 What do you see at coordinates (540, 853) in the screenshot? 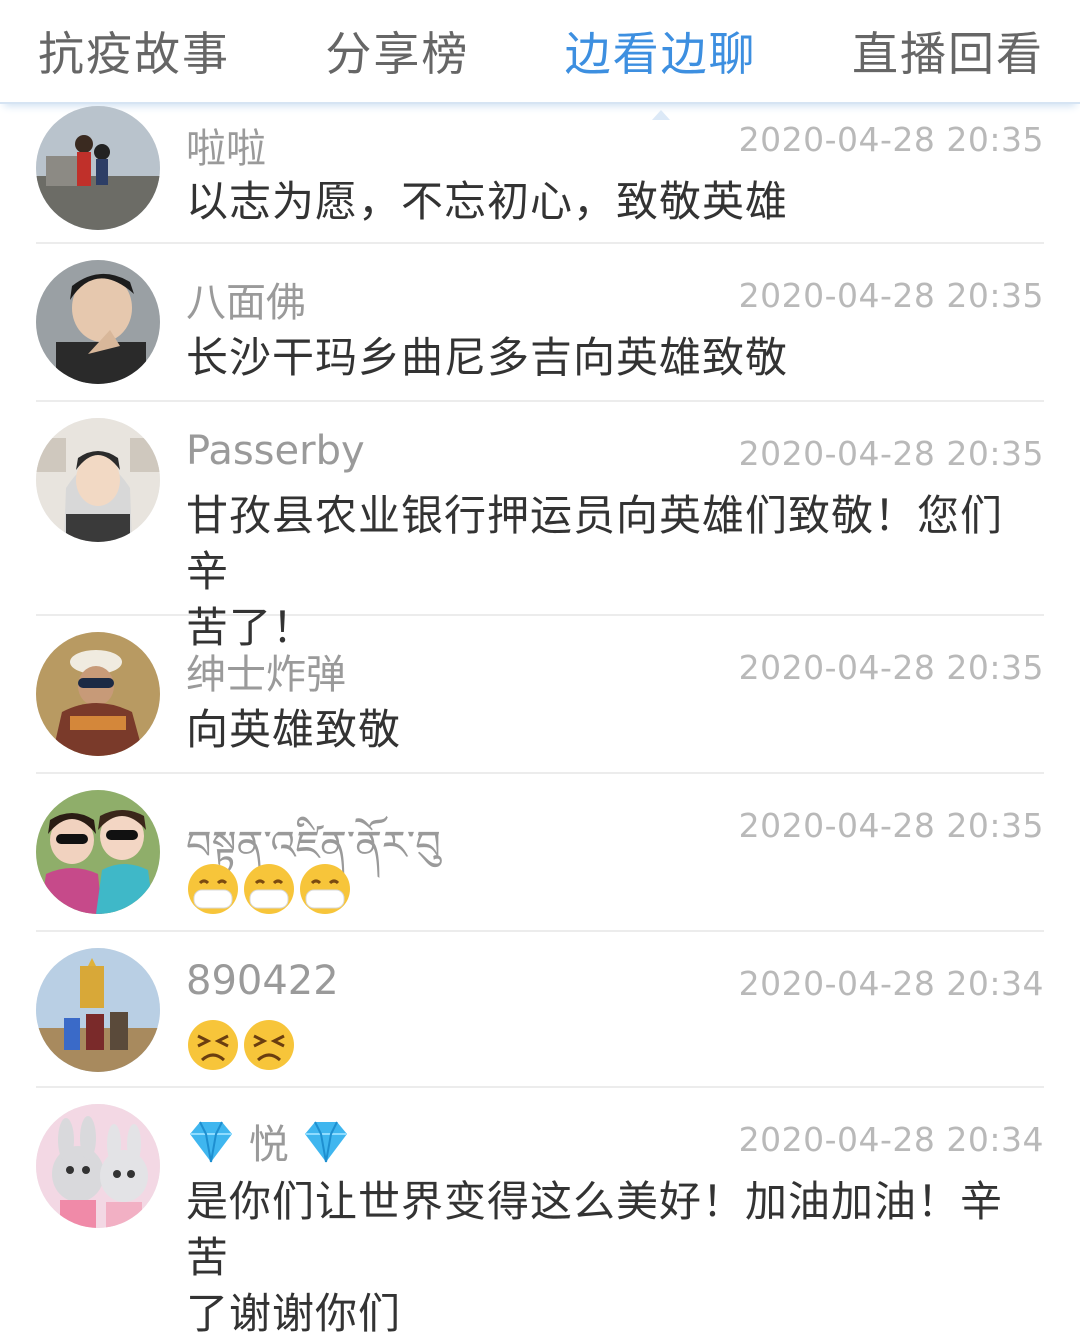
I see `comment-item: བསྟན་འཛིན་ནོར་བུ 2020-04-28 20:35` at bounding box center [540, 853].